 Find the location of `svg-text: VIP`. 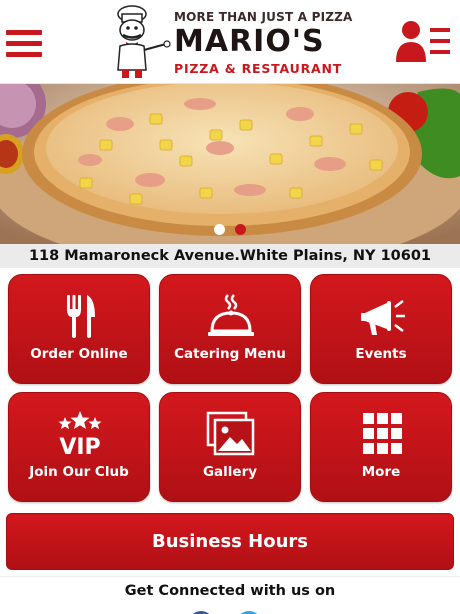

svg-text: VIP is located at coordinates (79, 446).